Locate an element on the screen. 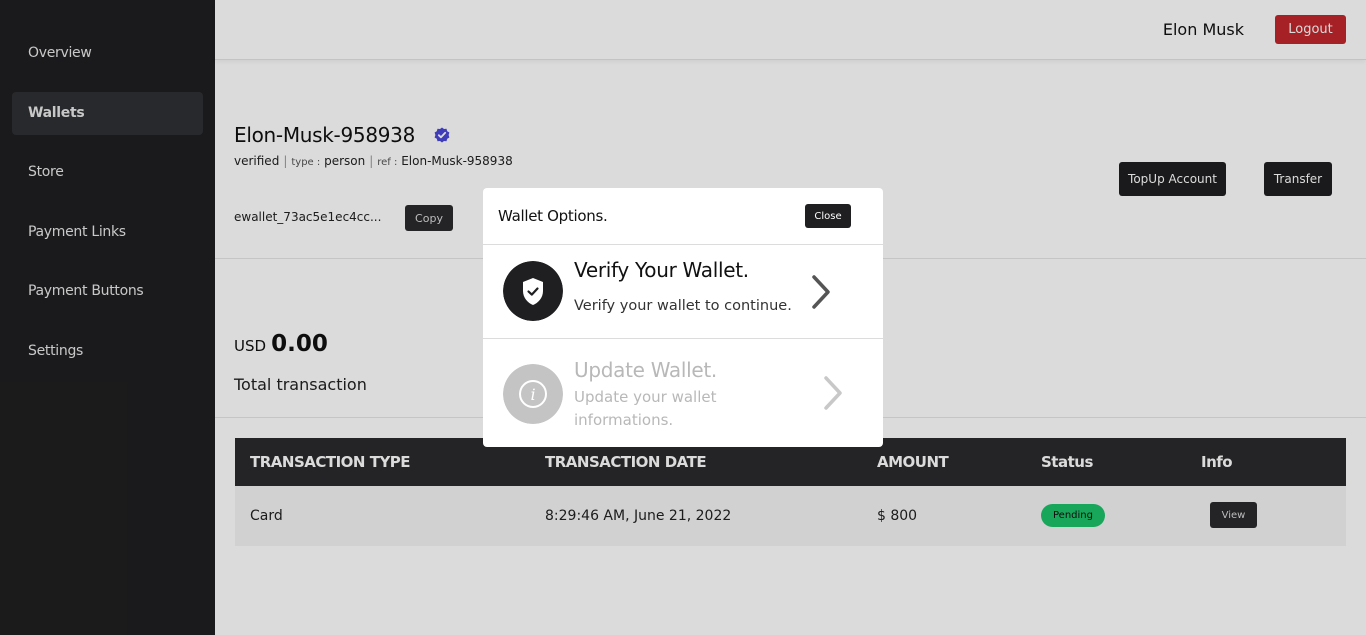 Image resolution: width=1366 pixels, height=635 pixels. close-button: Close is located at coordinates (828, 216).